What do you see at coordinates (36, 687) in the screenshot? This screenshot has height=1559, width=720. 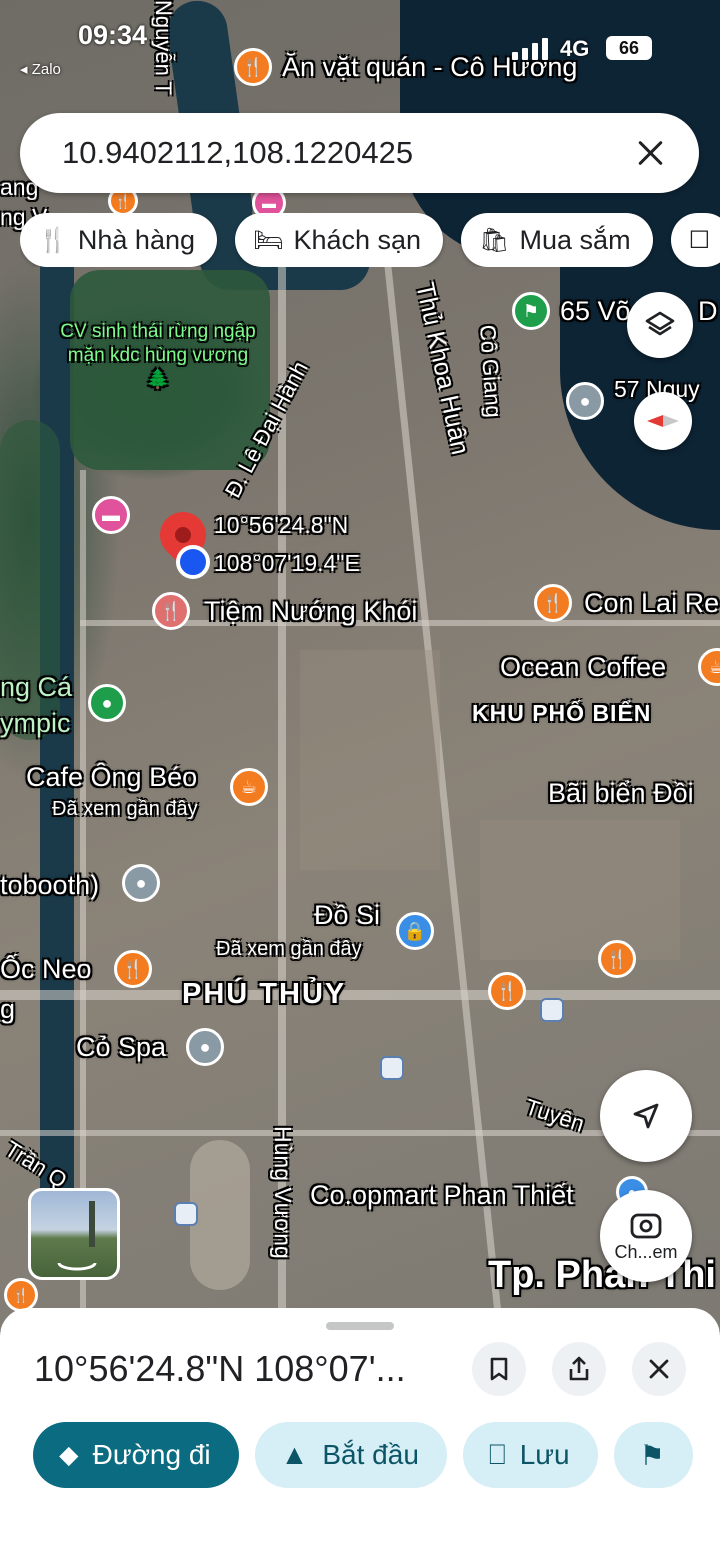 I see `poi-label-ca: ng Cá` at bounding box center [36, 687].